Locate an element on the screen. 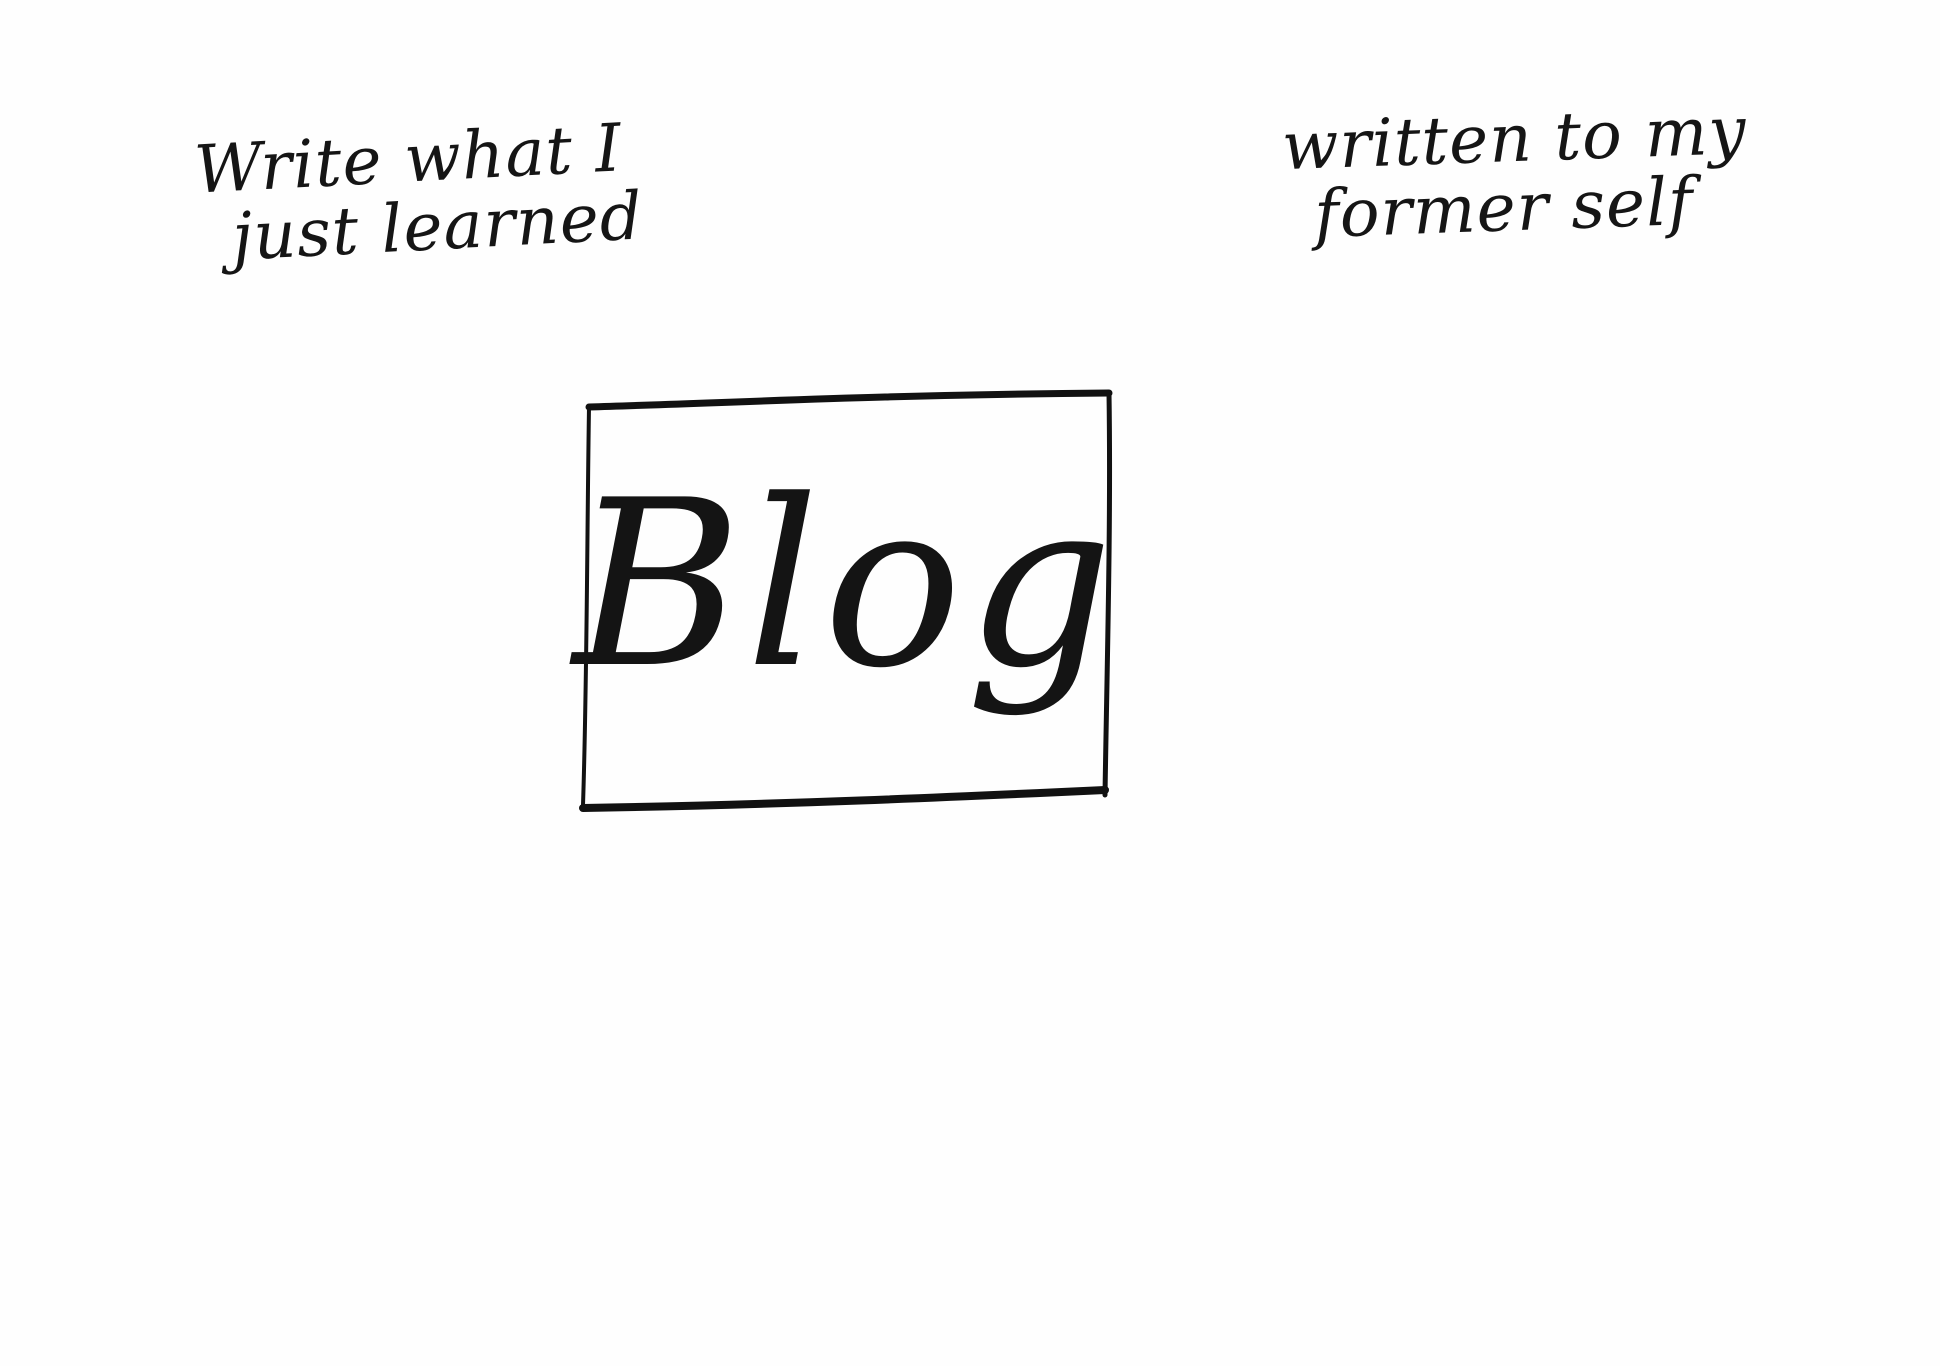 This screenshot has height=1366, width=1940. note-right-line-2: former self is located at coordinates (1503, 208).